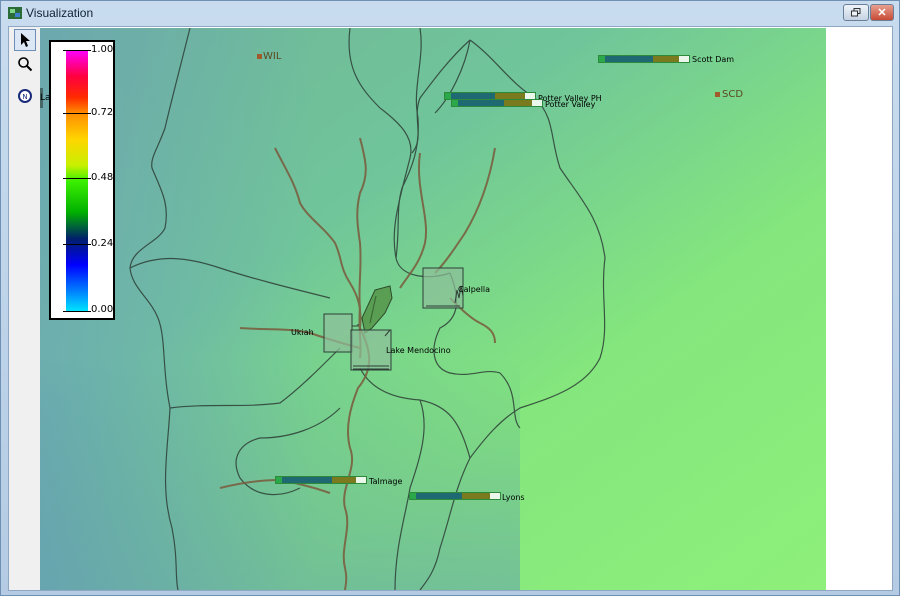  I want to click on svg-text: N, so click(24, 97).